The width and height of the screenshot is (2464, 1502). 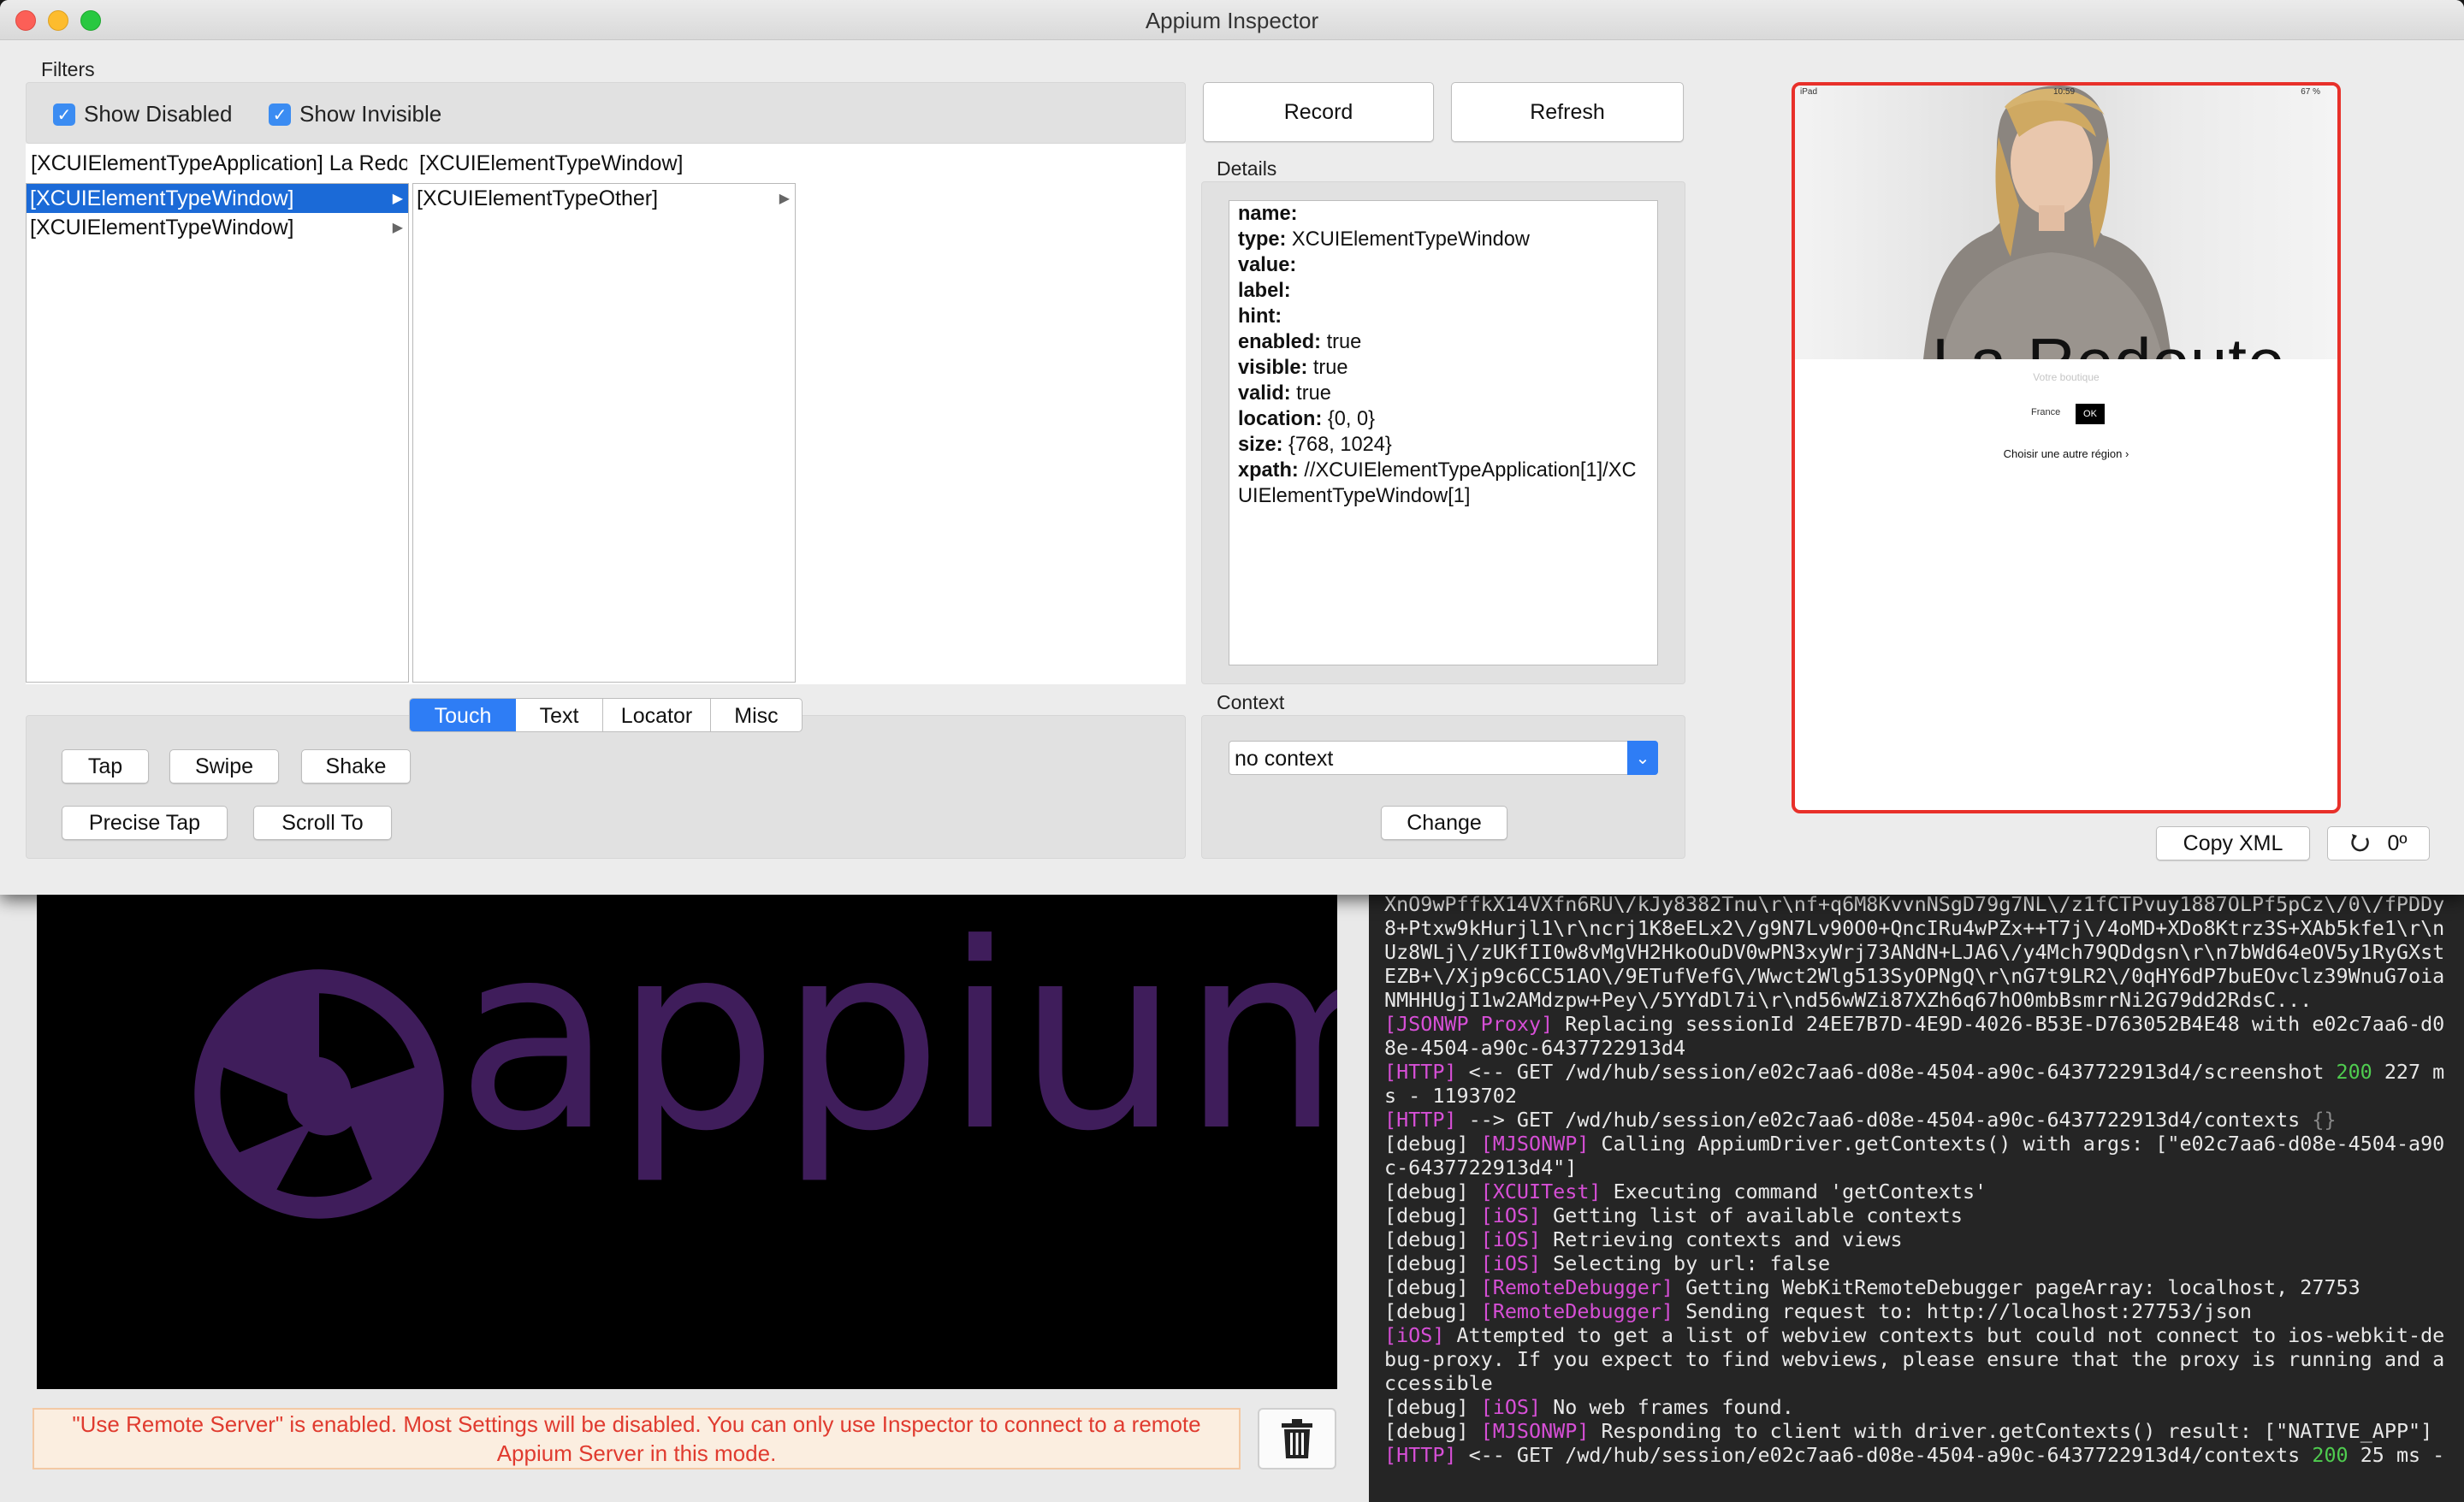 I want to click on tree-node-other: [XCUIElementTypeOther] ▶, so click(x=604, y=198).